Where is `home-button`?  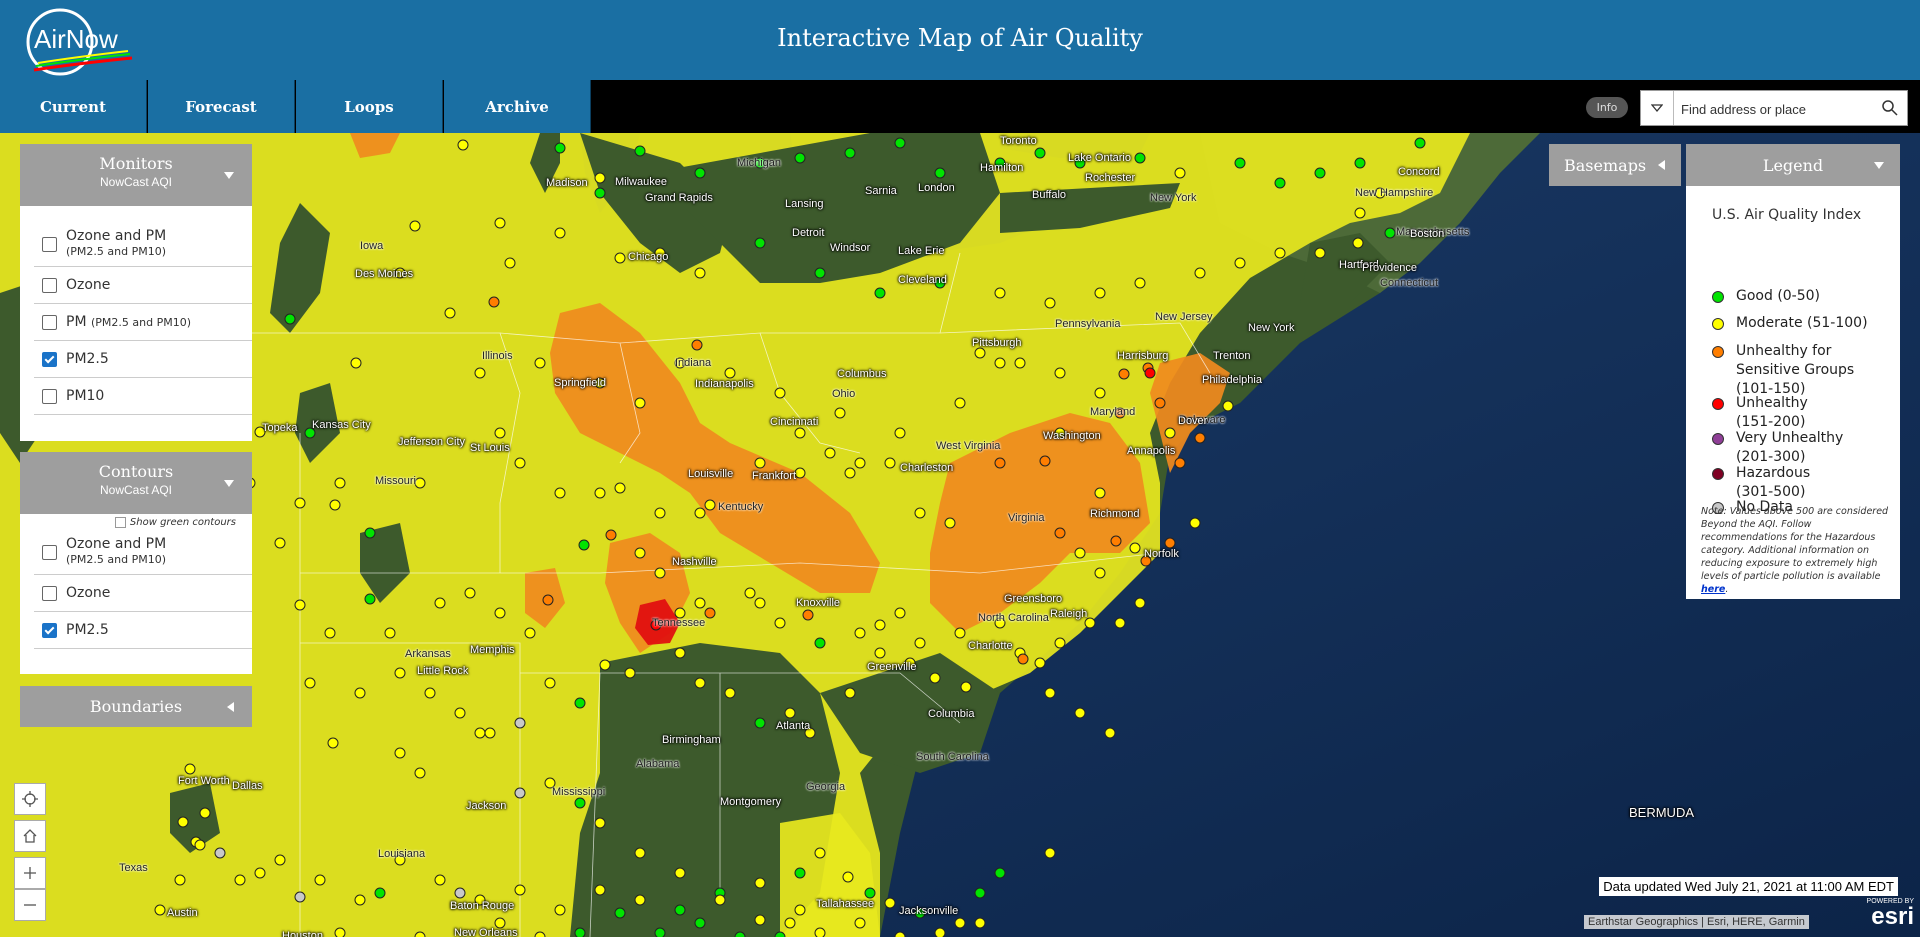
home-button is located at coordinates (30, 836).